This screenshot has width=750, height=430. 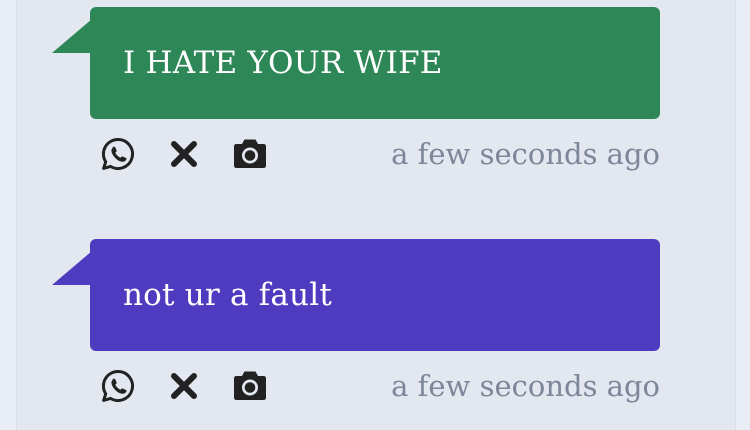 What do you see at coordinates (228, 295) in the screenshot?
I see `message-text: not ur a fault` at bounding box center [228, 295].